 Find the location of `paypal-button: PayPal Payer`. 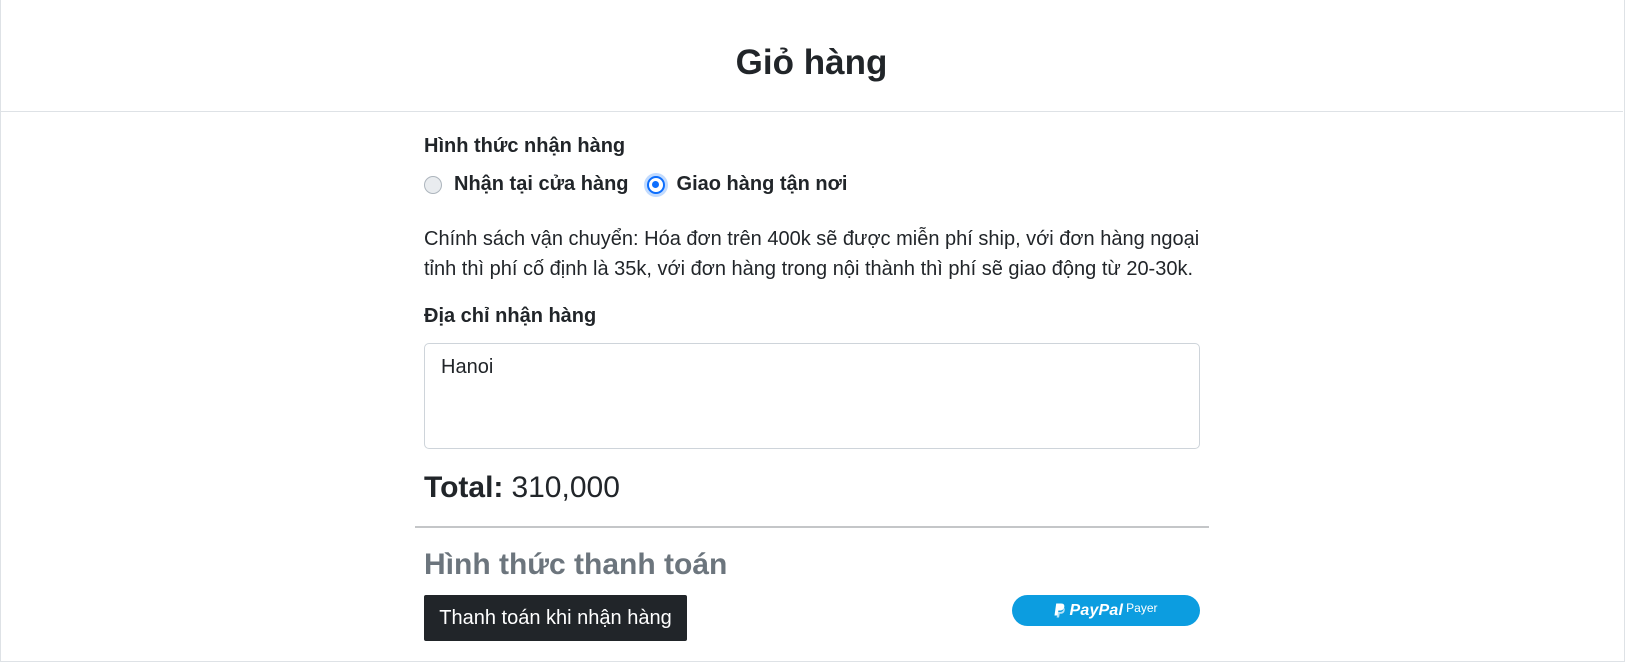

paypal-button: PayPal Payer is located at coordinates (1106, 610).